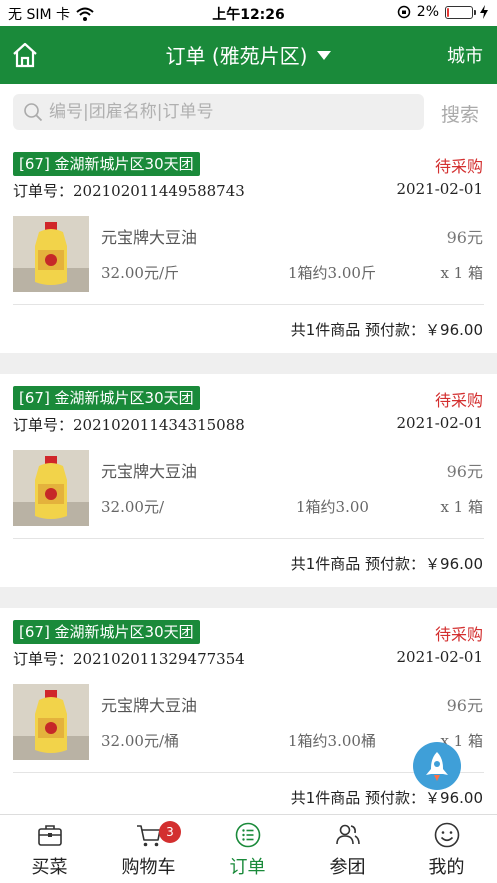  What do you see at coordinates (248, 13) in the screenshot?
I see `status-bar: 无 SIM 卡 上午12:26 2%` at bounding box center [248, 13].